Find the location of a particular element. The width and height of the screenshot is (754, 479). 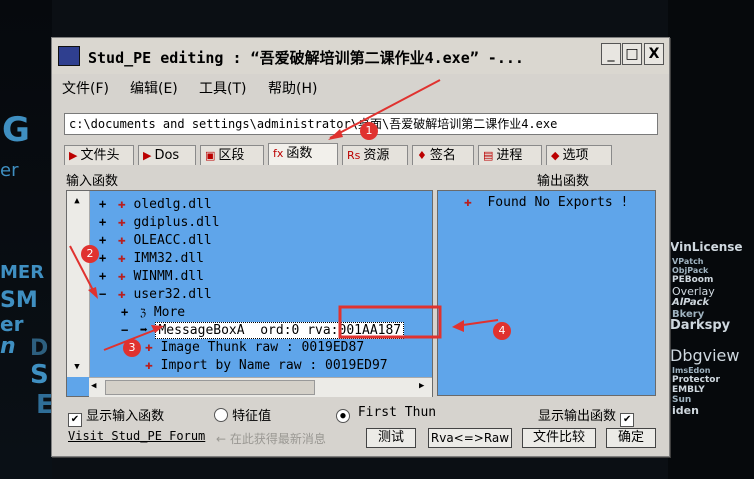

tab-icon: ♦ is located at coordinates (422, 155).